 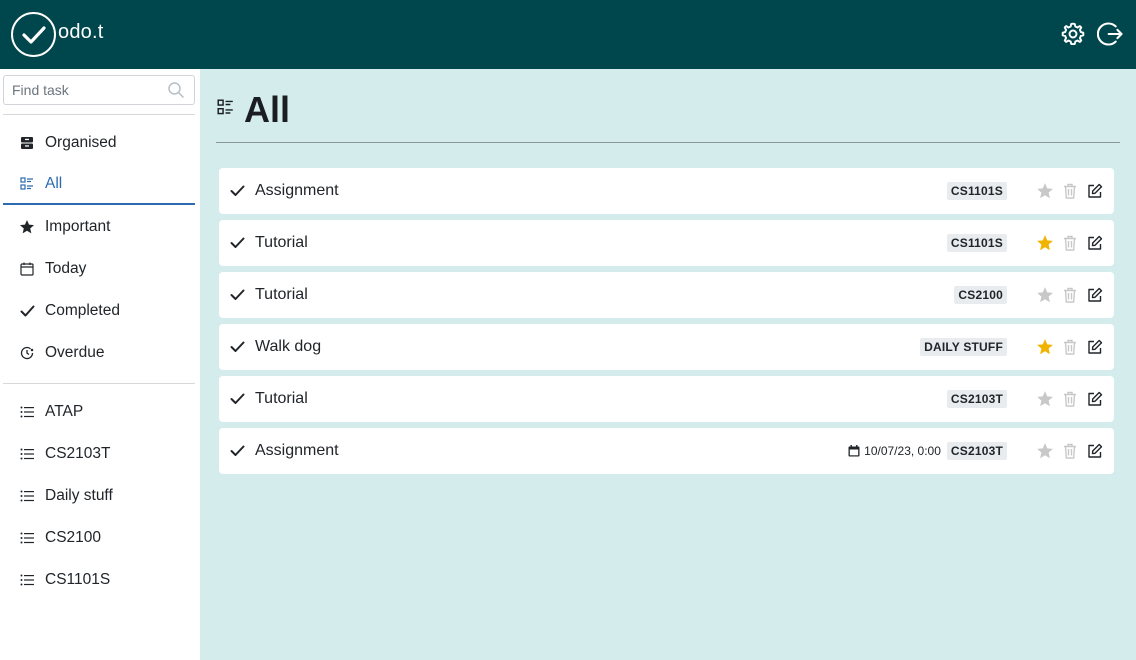 What do you see at coordinates (99, 269) in the screenshot?
I see `sidebar-item-today: Today` at bounding box center [99, 269].